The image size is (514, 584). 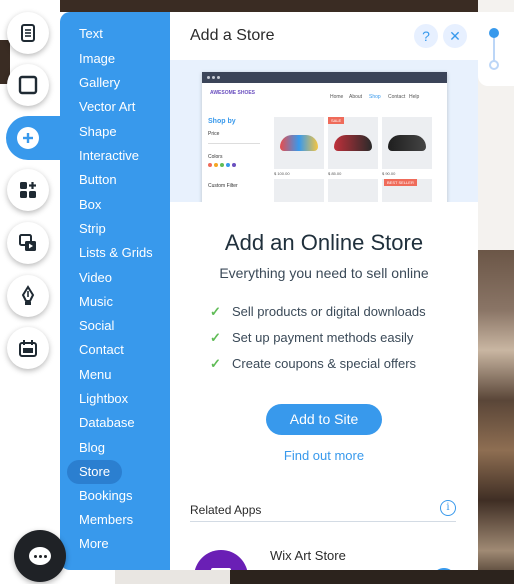 I want to click on menu-item-database: Database, so click(x=107, y=423).